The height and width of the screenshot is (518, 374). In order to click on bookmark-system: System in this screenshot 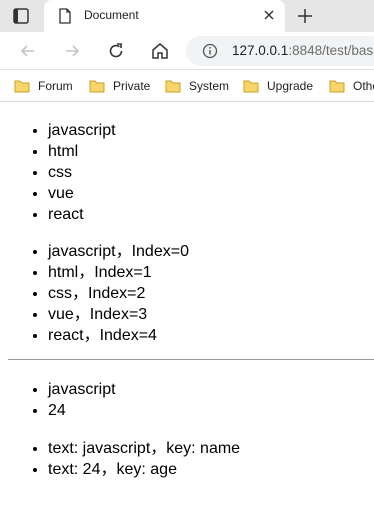, I will do `click(197, 86)`.